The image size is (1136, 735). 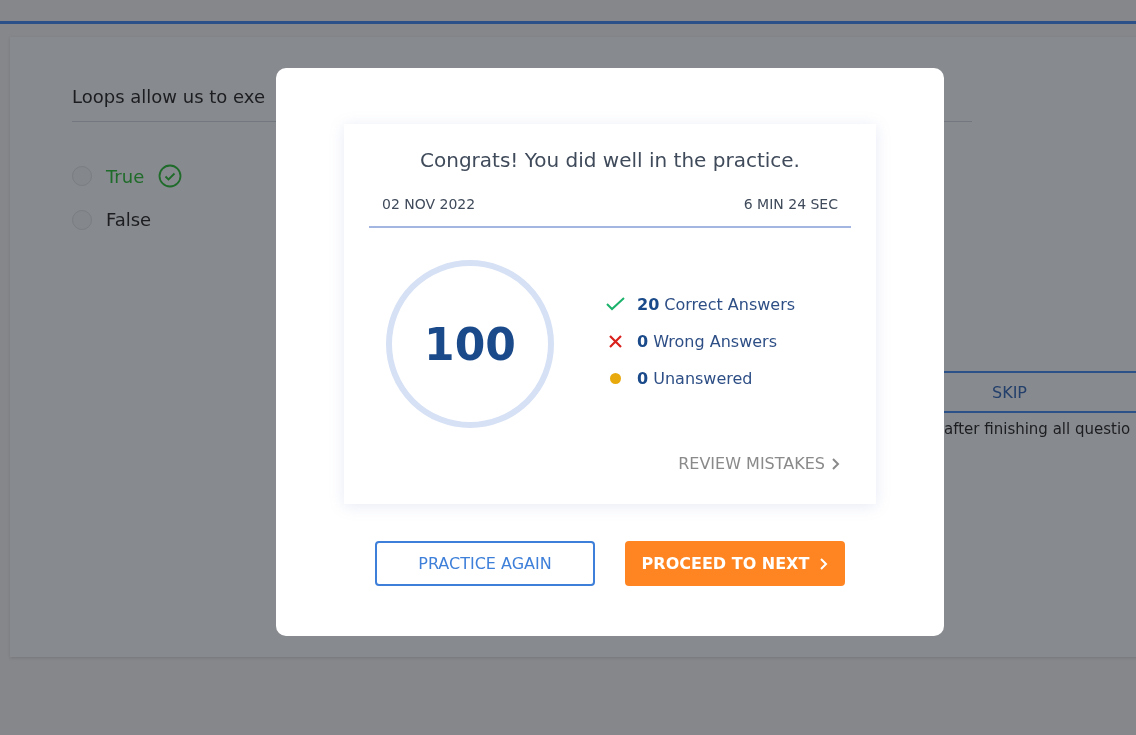 I want to click on stat-text: 20 Correct Answers, so click(x=716, y=304).